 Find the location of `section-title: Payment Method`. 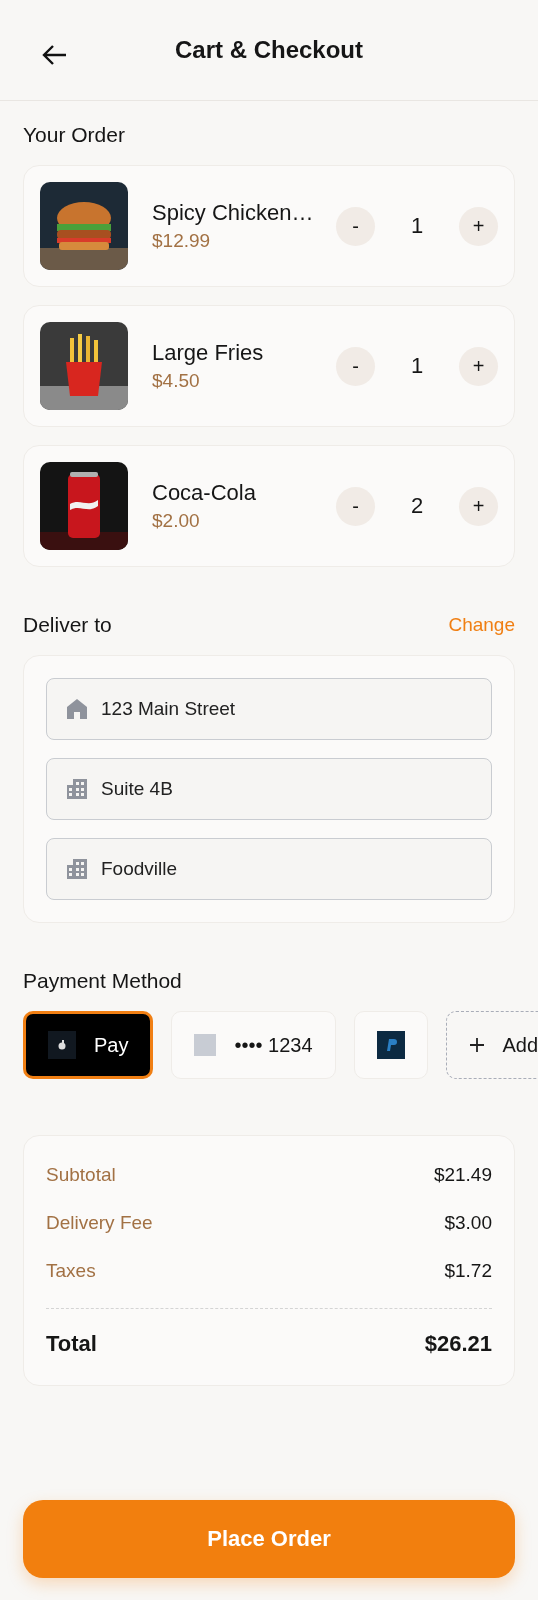

section-title: Payment Method is located at coordinates (103, 981).